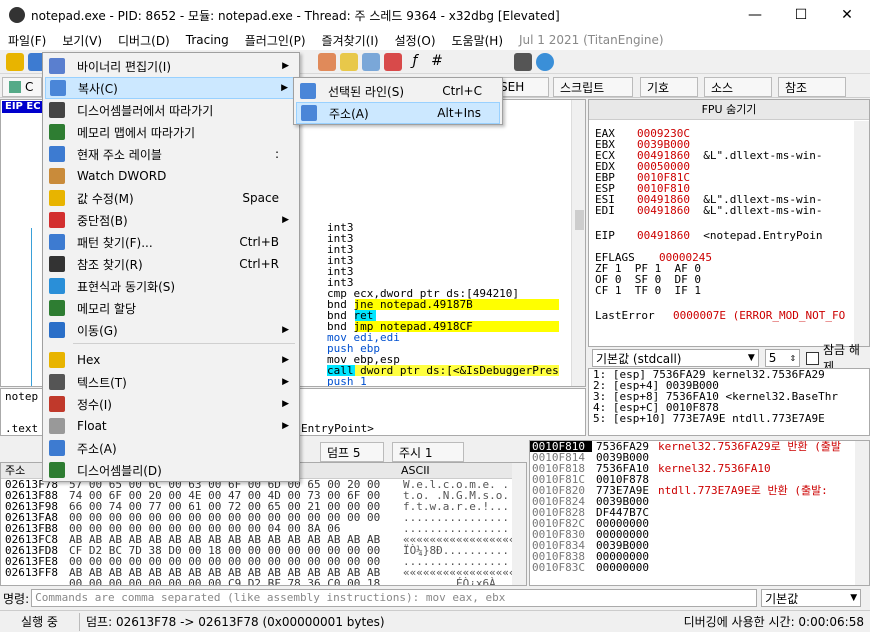 The height and width of the screenshot is (632, 870). I want to click on menu-favourites: 즐겨찾기(I), so click(350, 40).